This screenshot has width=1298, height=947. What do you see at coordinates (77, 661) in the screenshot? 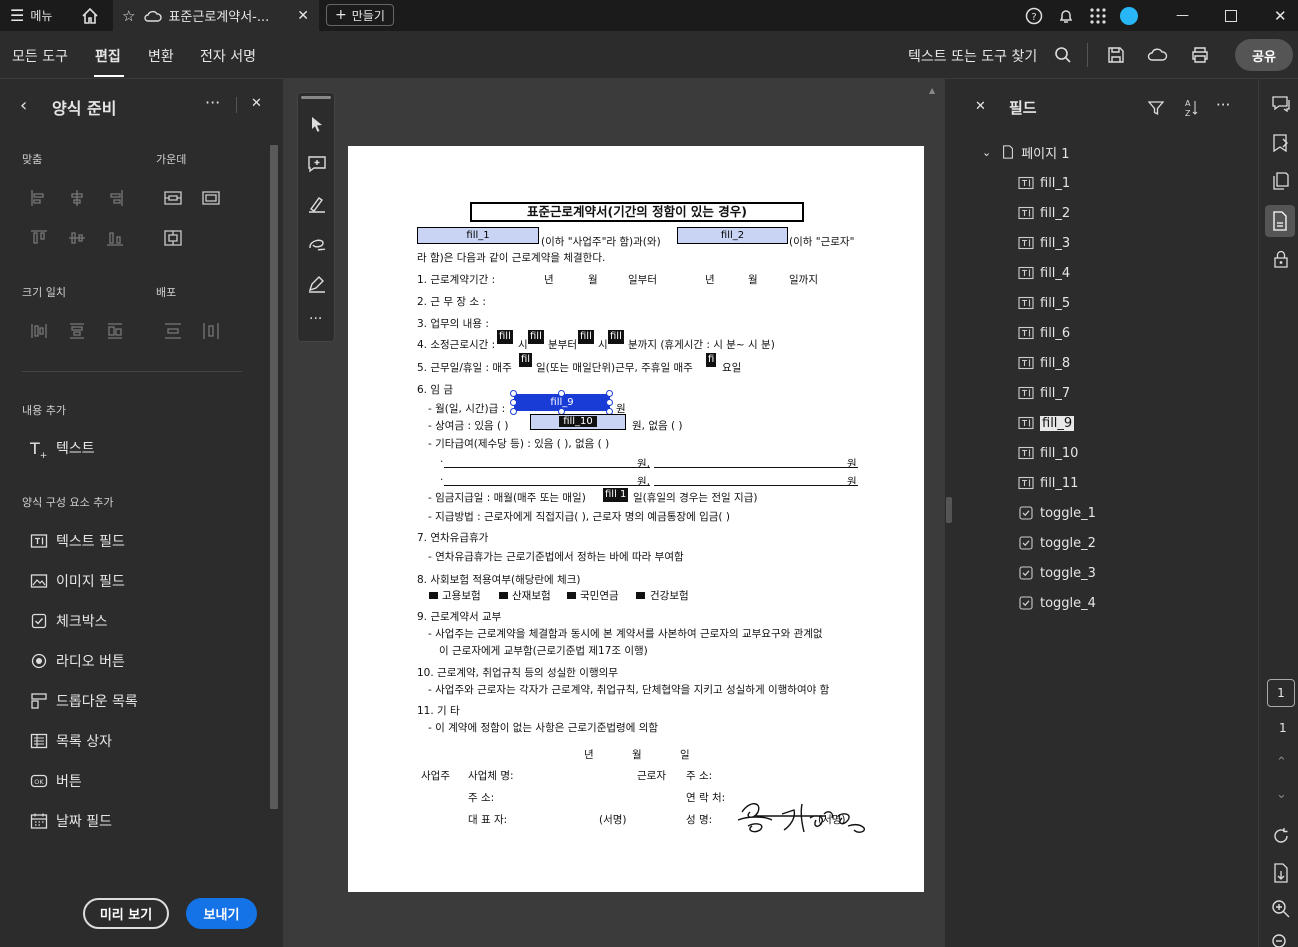
I see `radio-button-button: 라디오 버튼` at bounding box center [77, 661].